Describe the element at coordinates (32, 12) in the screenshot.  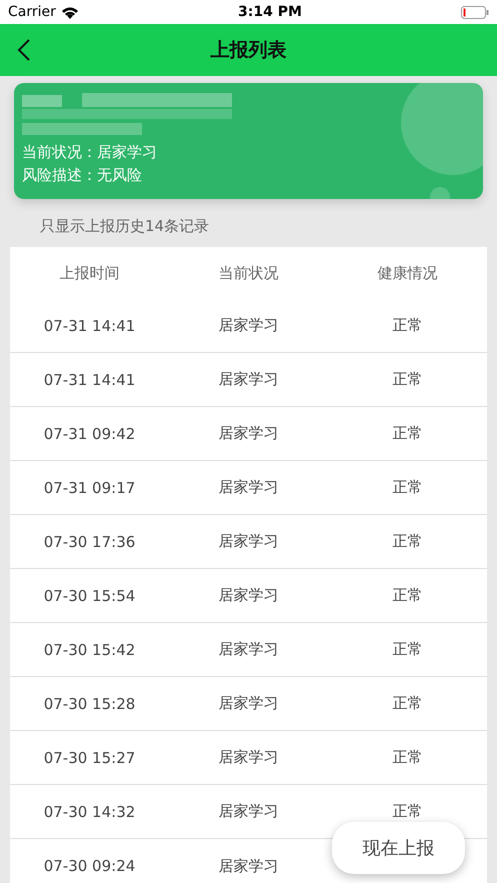
I see `carrier-name: Carrier` at that location.